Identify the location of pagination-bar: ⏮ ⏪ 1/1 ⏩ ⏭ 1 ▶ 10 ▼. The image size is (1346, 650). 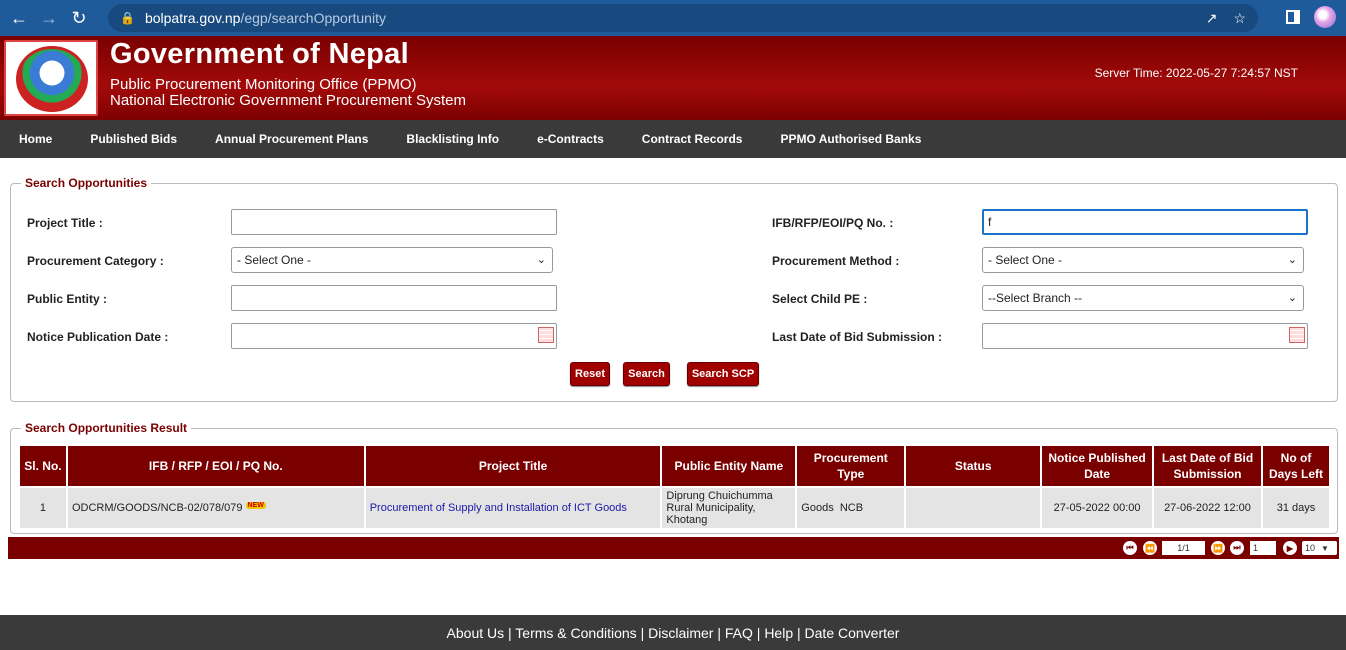
(673, 548).